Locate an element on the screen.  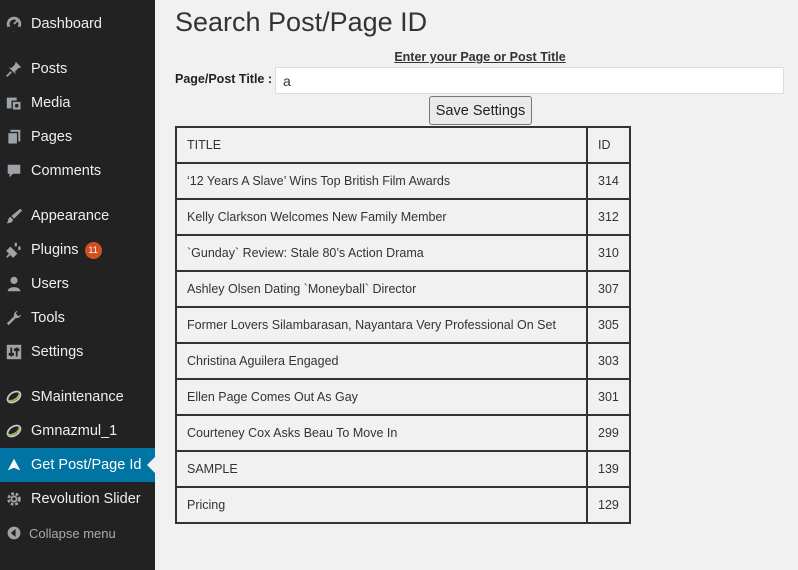
id-column-header: ID is located at coordinates (608, 145).